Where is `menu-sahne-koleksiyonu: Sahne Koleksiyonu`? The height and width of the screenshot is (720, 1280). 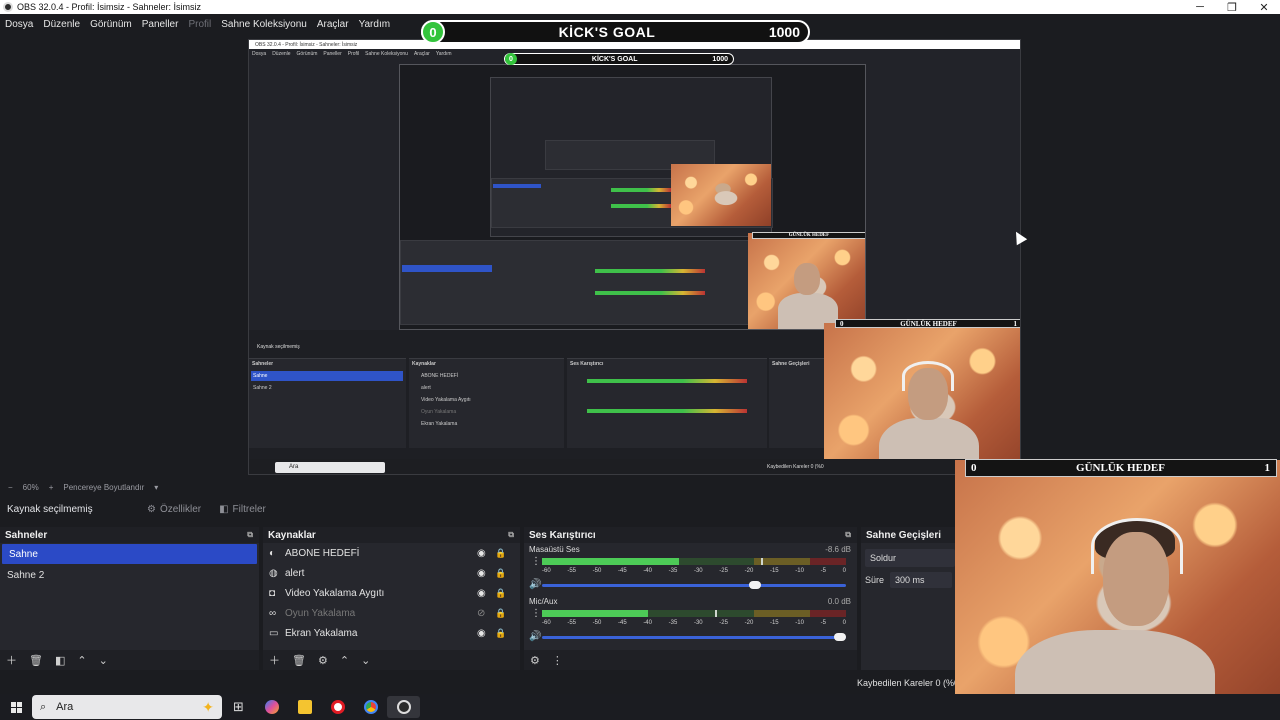 menu-sahne-koleksiyonu: Sahne Koleksiyonu is located at coordinates (264, 24).